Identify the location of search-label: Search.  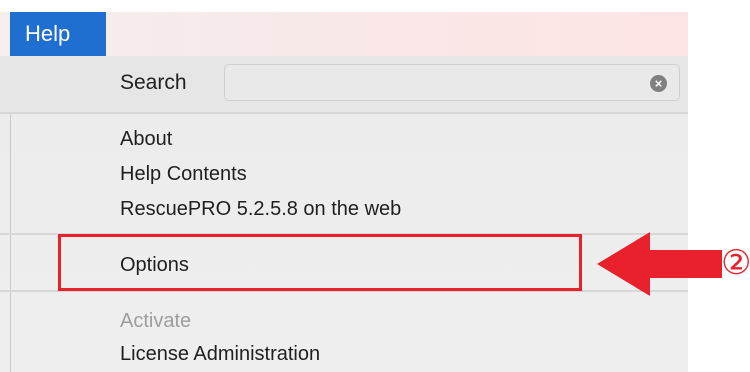
(153, 82).